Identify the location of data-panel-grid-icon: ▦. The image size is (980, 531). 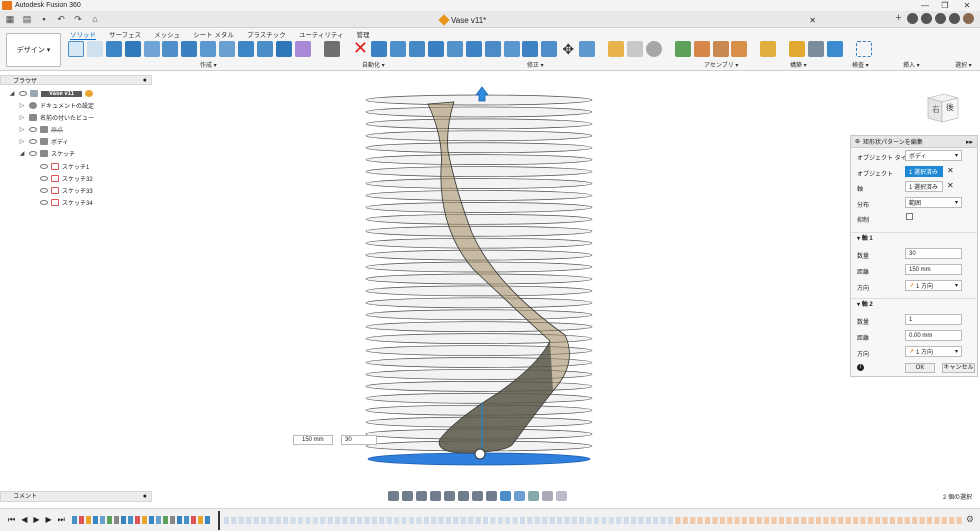
(10, 19).